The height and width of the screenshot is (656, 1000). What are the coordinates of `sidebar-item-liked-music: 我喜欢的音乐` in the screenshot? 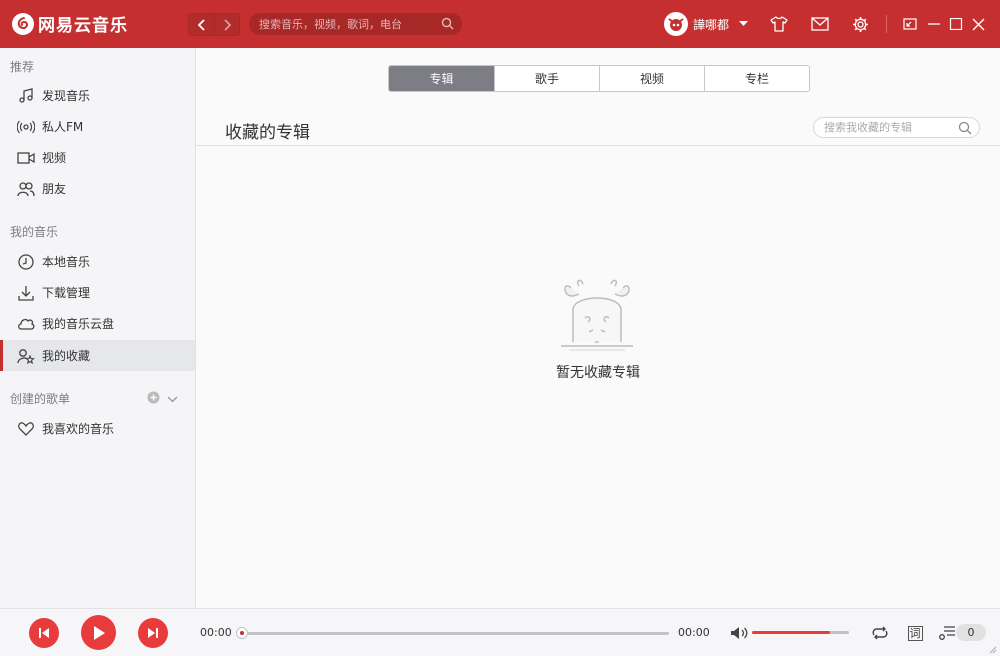 It's located at (97, 428).